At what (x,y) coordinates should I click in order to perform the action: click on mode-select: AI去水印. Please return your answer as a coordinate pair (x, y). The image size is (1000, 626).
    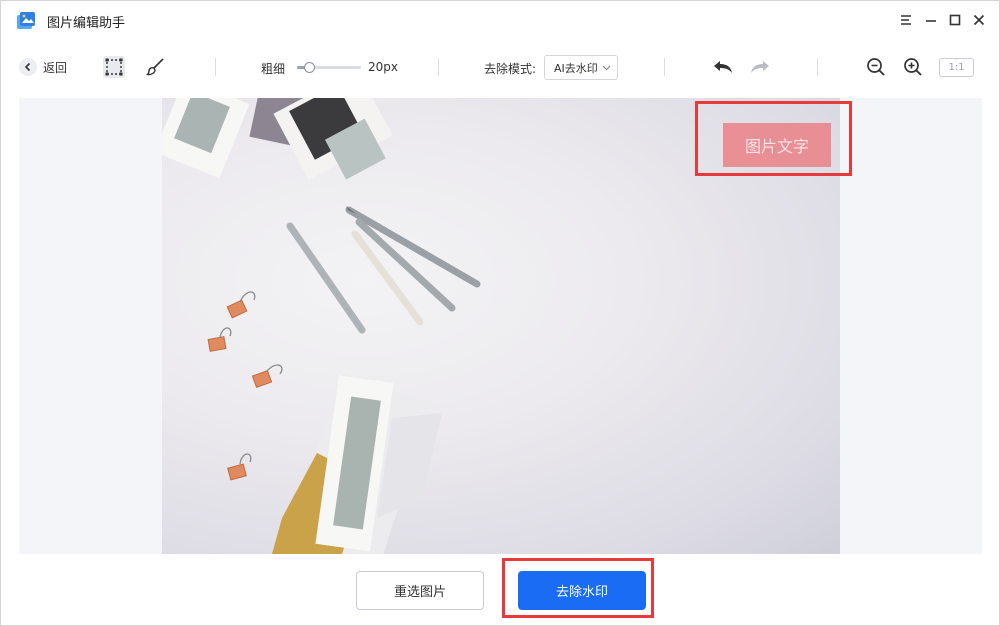
    Looking at the image, I should click on (581, 67).